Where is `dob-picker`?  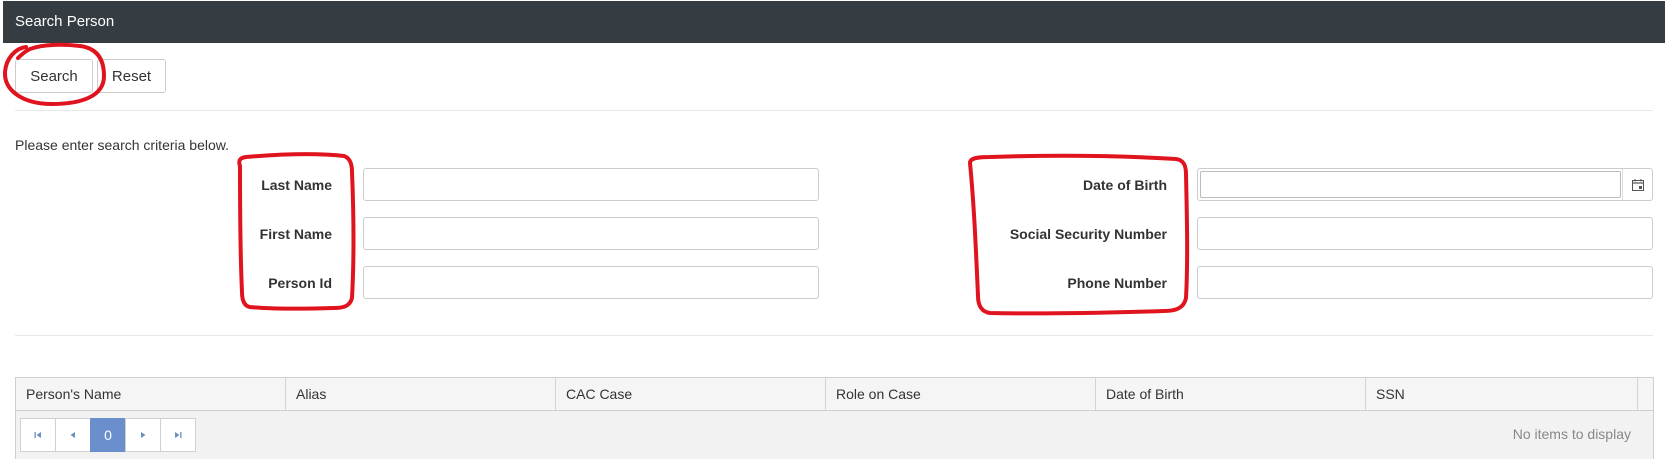
dob-picker is located at coordinates (1425, 184).